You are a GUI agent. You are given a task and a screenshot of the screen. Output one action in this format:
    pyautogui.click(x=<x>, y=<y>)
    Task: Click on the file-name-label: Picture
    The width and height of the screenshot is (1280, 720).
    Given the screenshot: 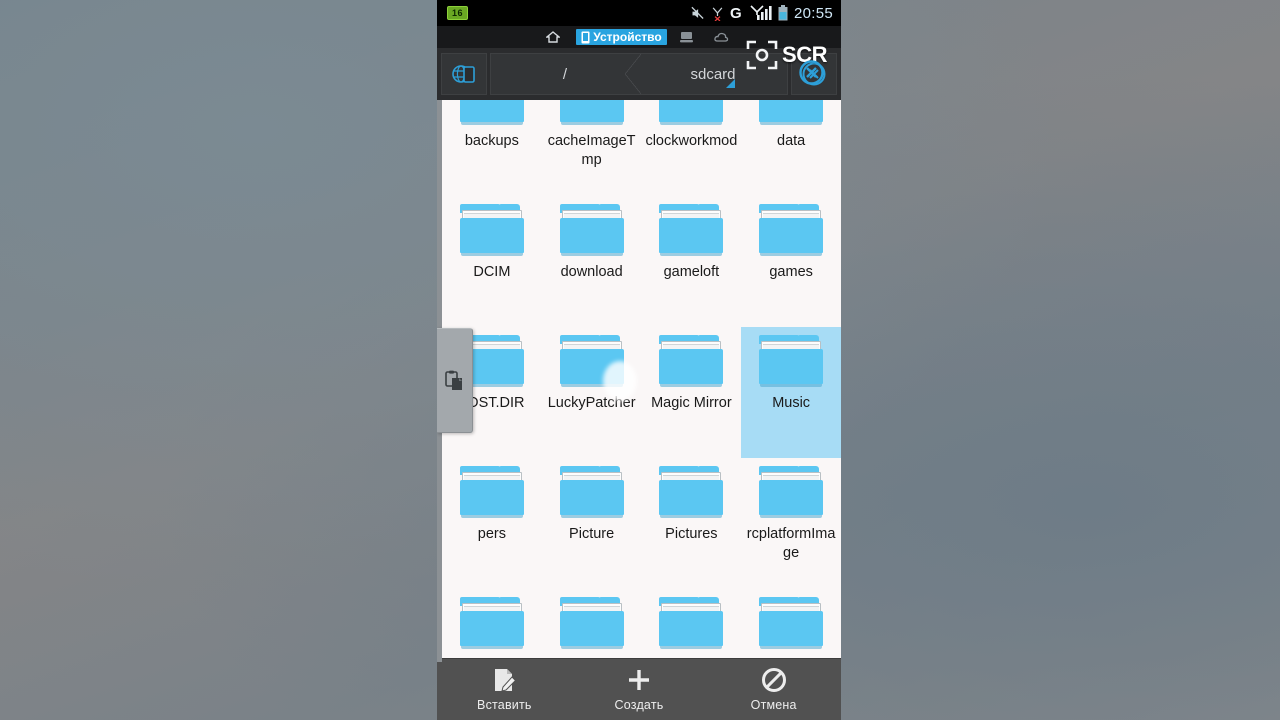 What is the action you would take?
    pyautogui.click(x=592, y=534)
    